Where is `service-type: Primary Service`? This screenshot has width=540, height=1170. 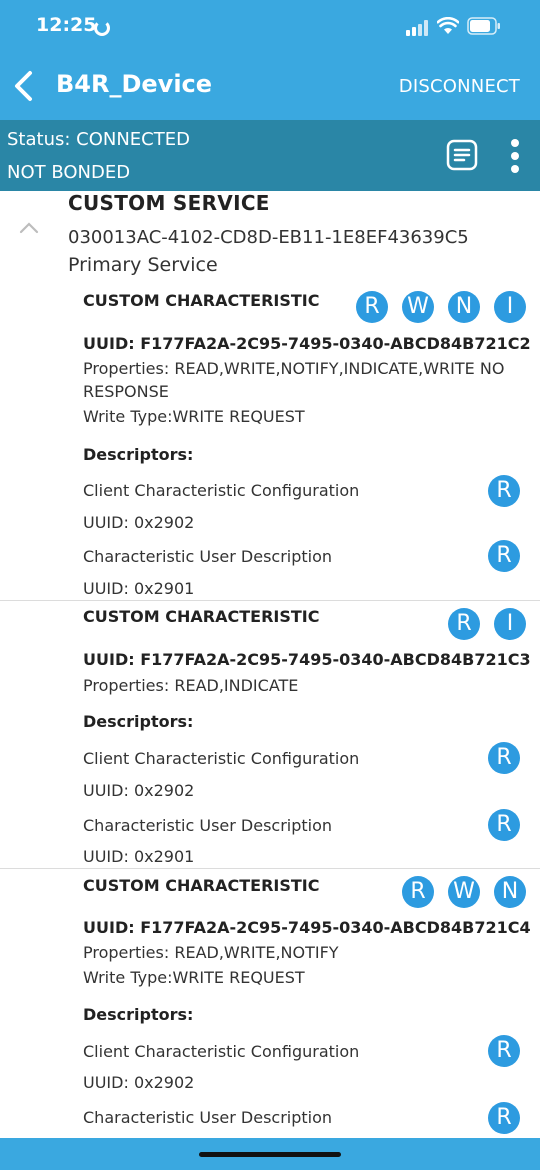 service-type: Primary Service is located at coordinates (143, 265).